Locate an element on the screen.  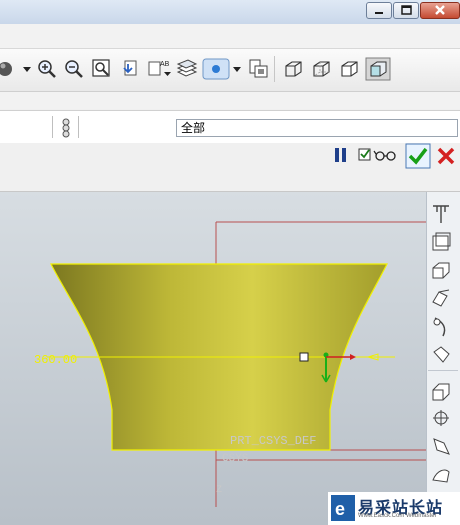
round-tool-icon is located at coordinates (441, 354).